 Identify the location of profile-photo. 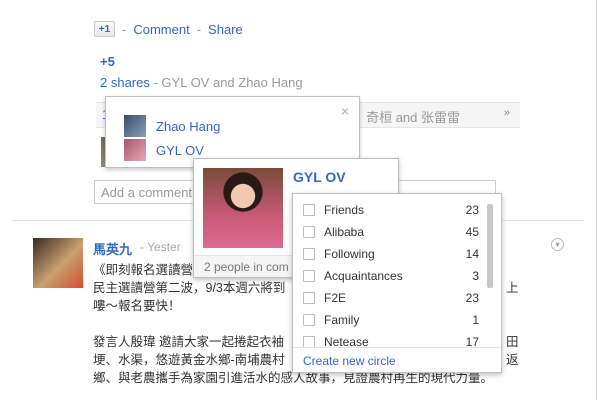
(243, 208).